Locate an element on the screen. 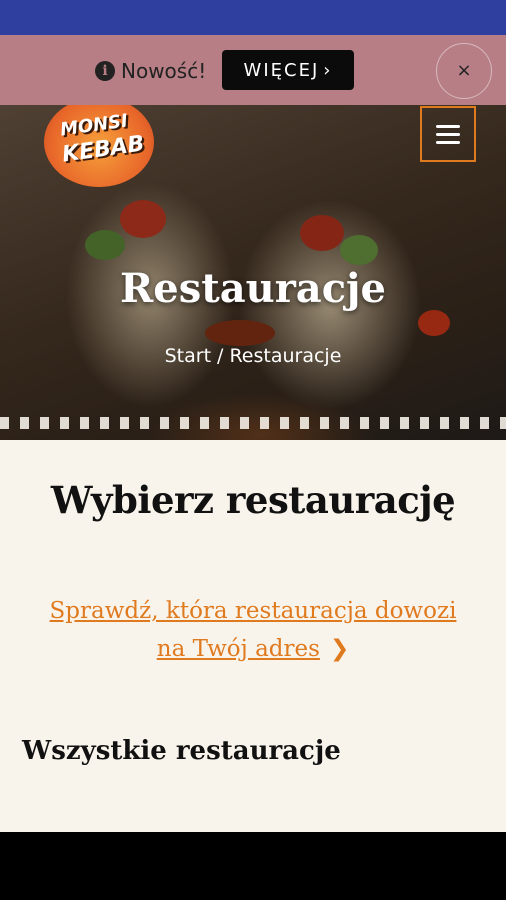 This screenshot has width=506, height=900. menu-button is located at coordinates (448, 134).